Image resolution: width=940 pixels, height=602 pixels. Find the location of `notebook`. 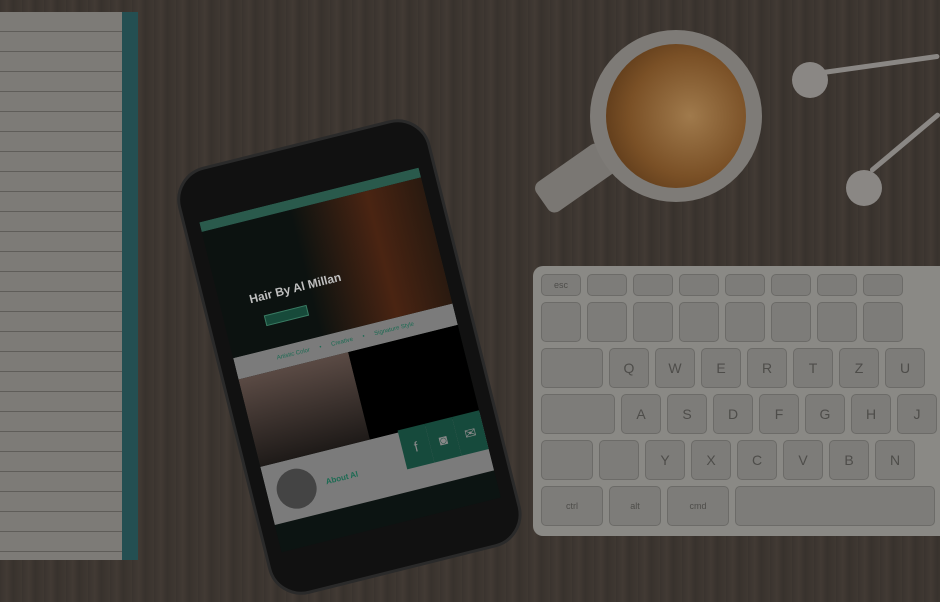

notebook is located at coordinates (69, 286).